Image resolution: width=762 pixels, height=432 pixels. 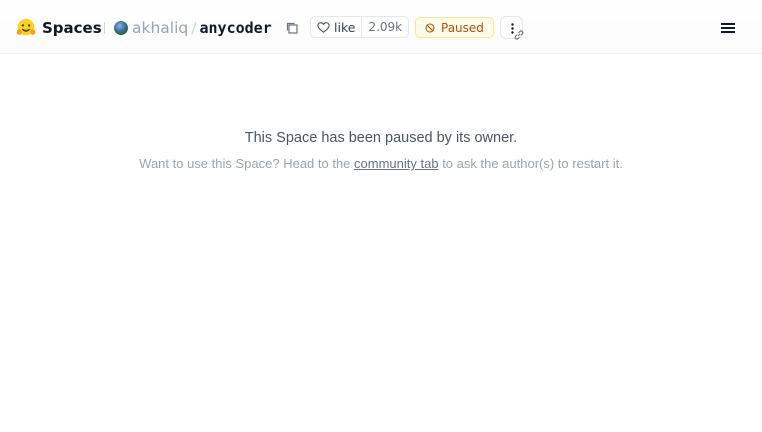 I want to click on hamburger-menu-icon, so click(x=728, y=28).